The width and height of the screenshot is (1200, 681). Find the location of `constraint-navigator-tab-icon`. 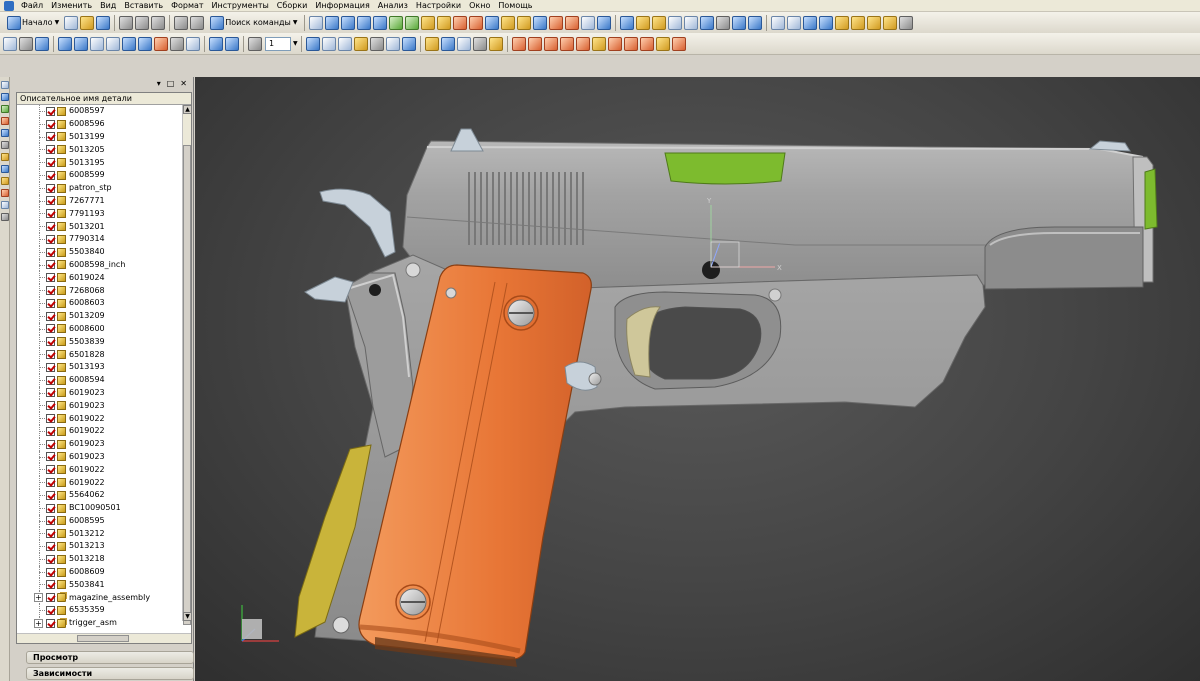

constraint-navigator-tab-icon is located at coordinates (5, 97).